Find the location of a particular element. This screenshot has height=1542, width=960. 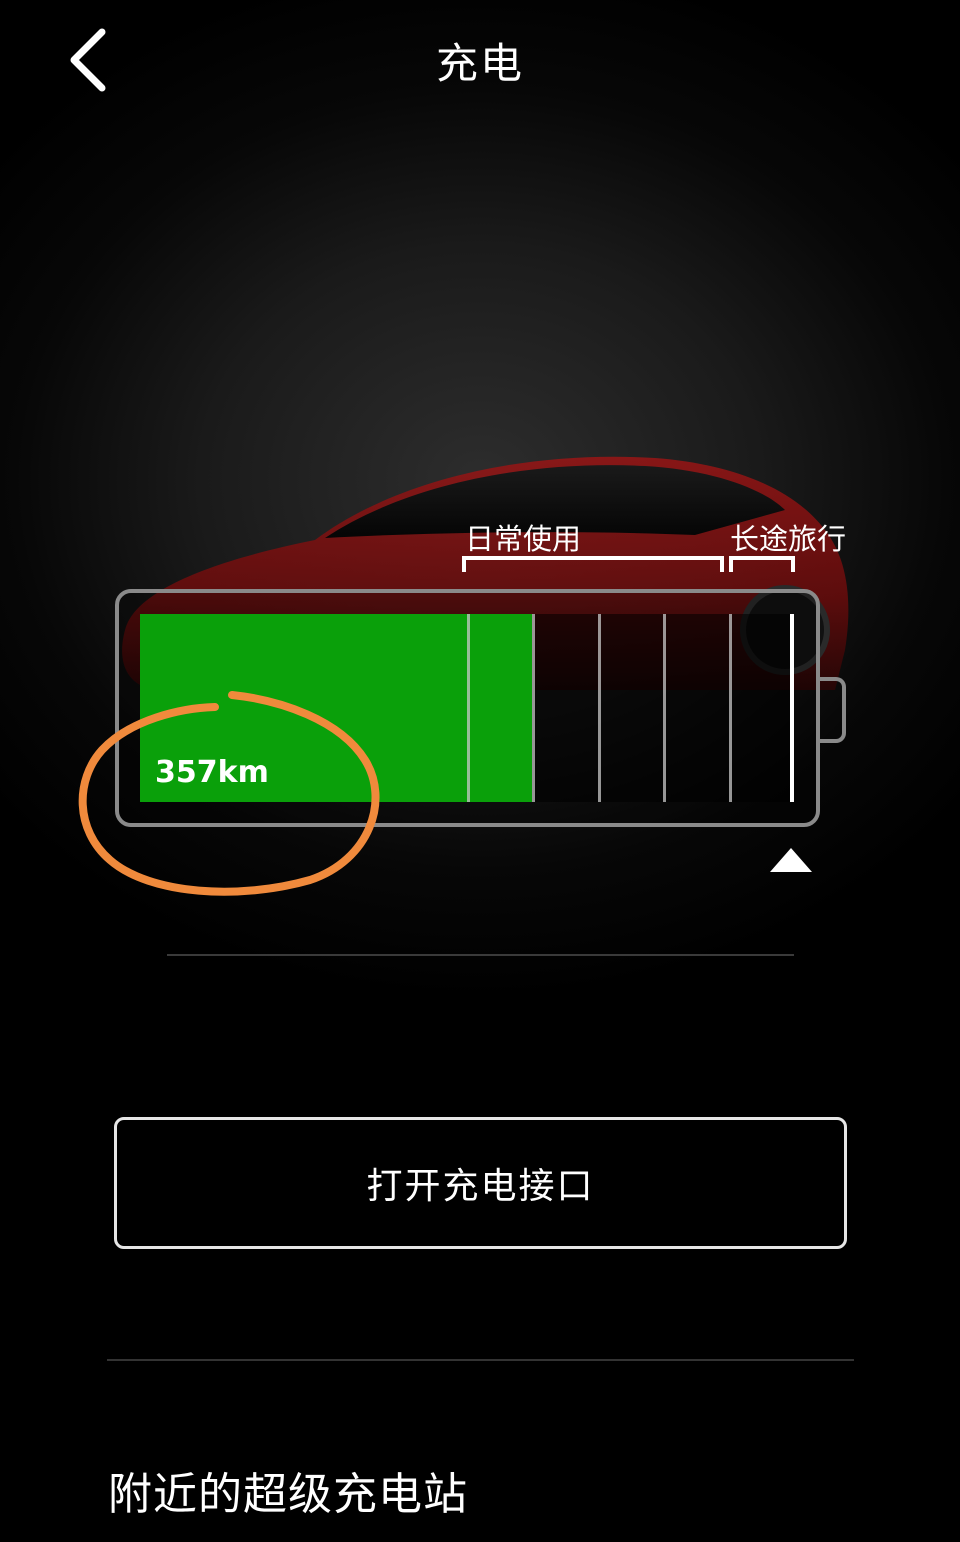

daily-use-label: 日常使用 is located at coordinates (523, 539).